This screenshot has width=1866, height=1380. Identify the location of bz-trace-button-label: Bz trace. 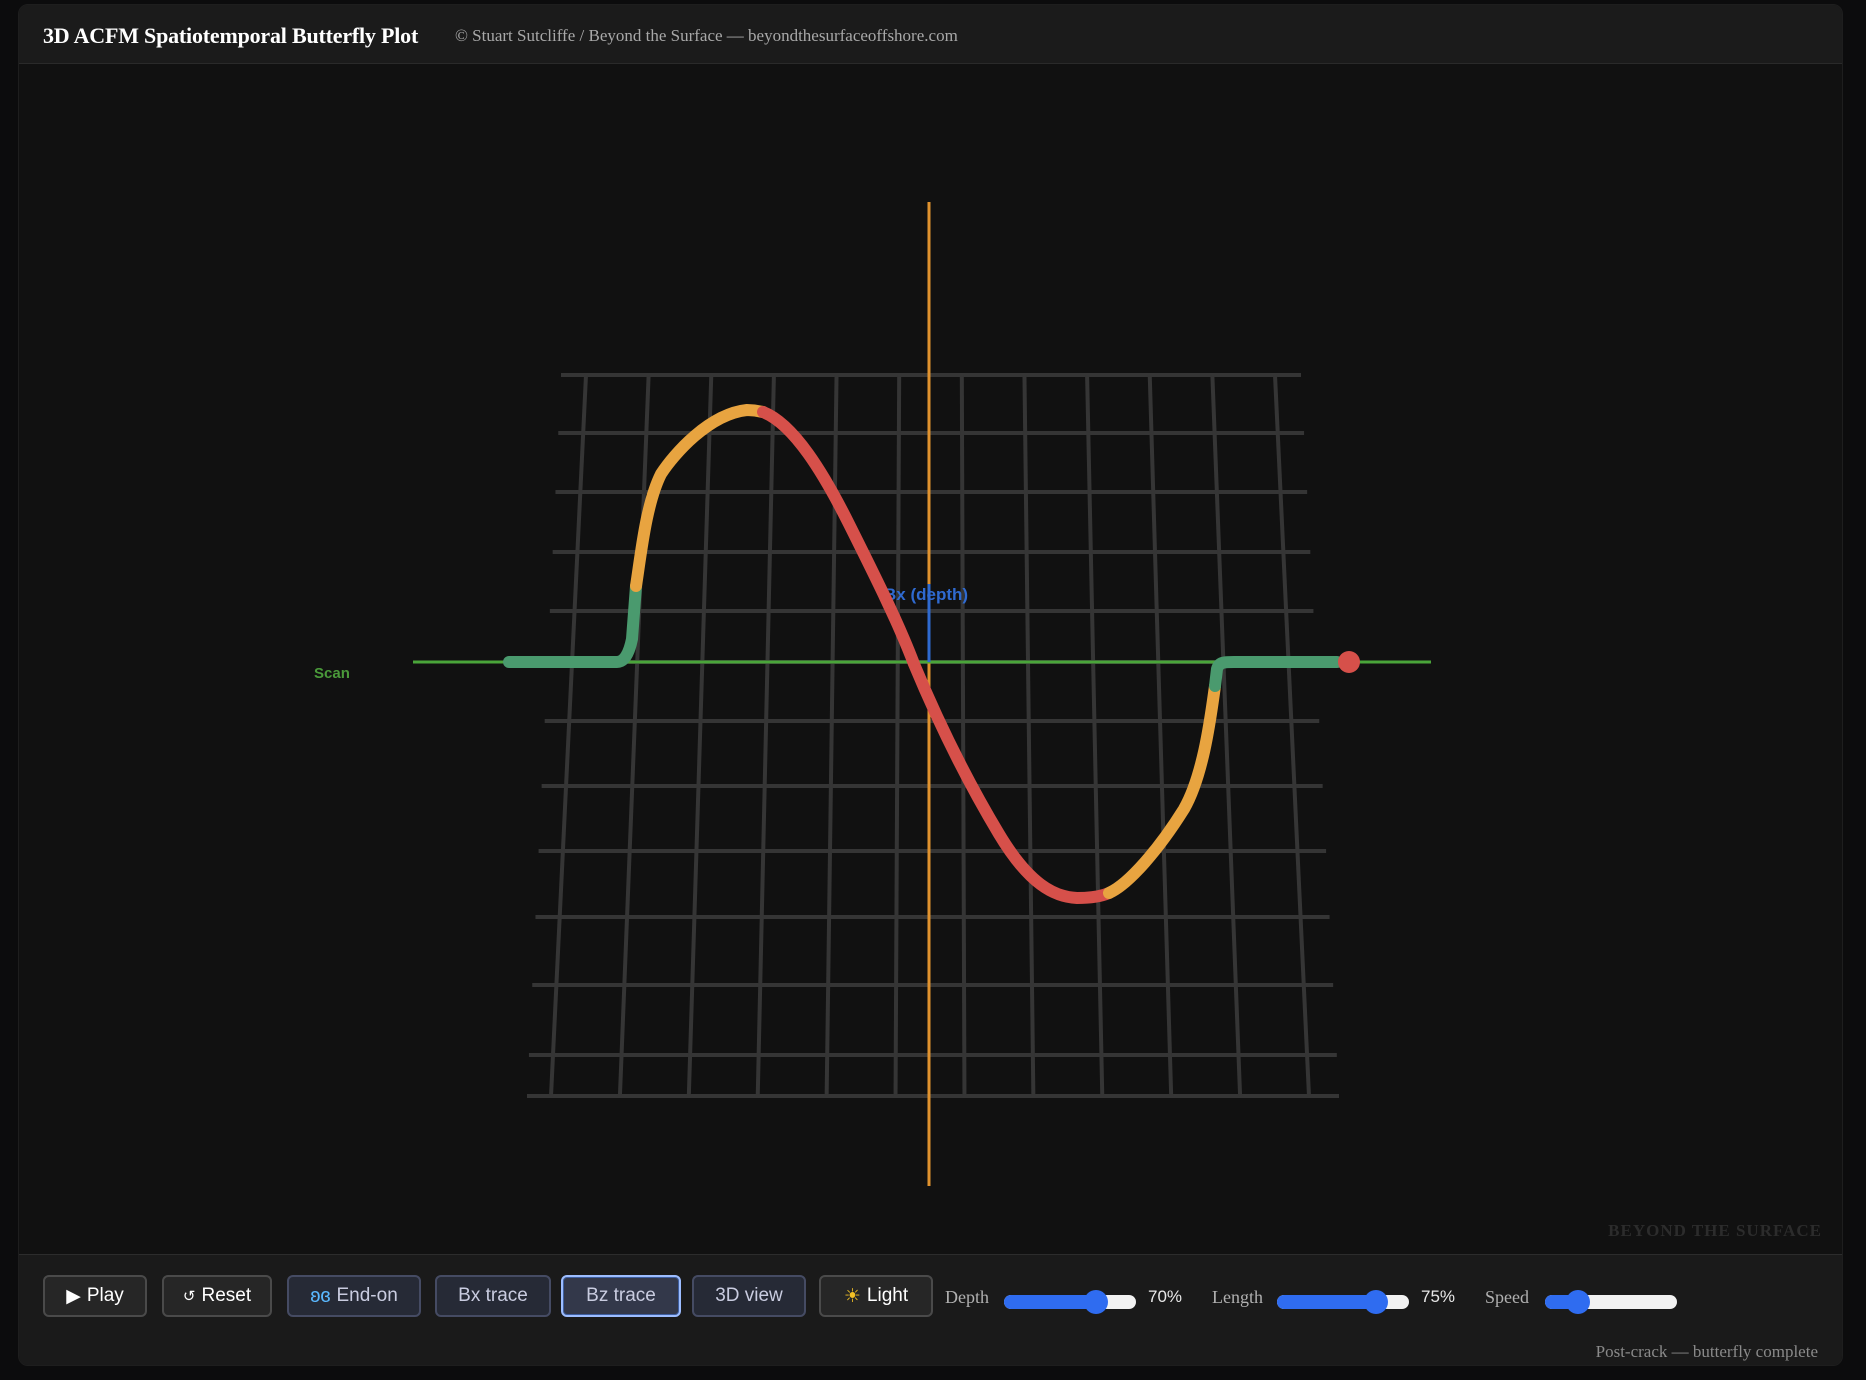
(621, 1295).